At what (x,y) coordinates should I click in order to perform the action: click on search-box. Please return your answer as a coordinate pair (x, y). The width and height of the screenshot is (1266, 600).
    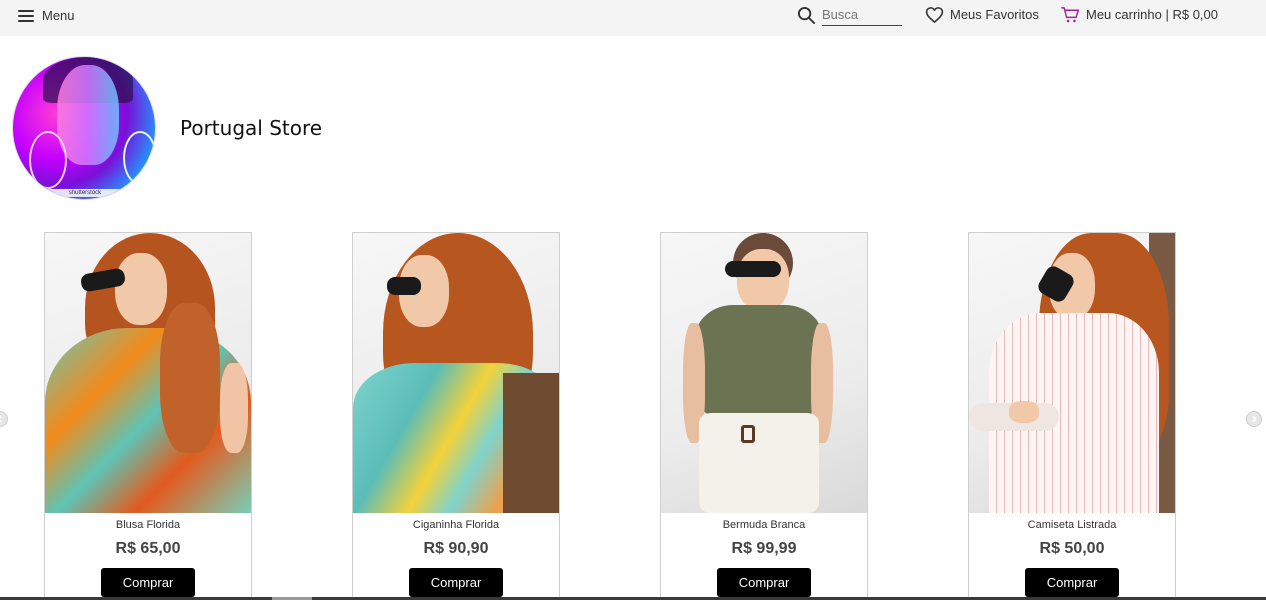
    Looking at the image, I should click on (849, 15).